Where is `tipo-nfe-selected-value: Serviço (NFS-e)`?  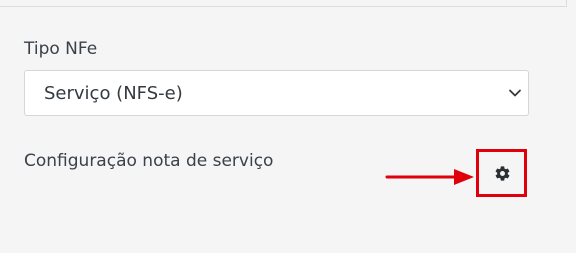
tipo-nfe-selected-value: Serviço (NFS-e) is located at coordinates (113, 93).